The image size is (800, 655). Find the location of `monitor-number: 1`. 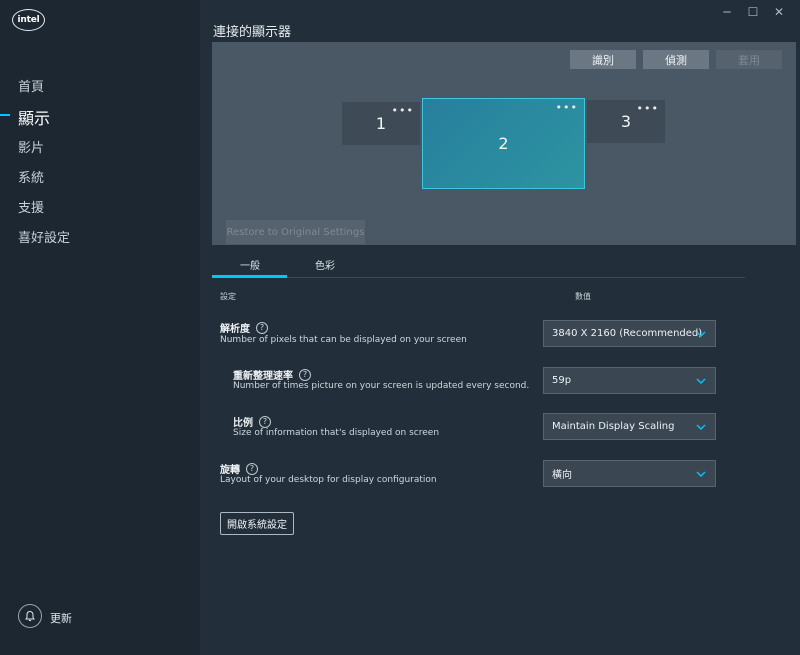

monitor-number: 1 is located at coordinates (381, 123).